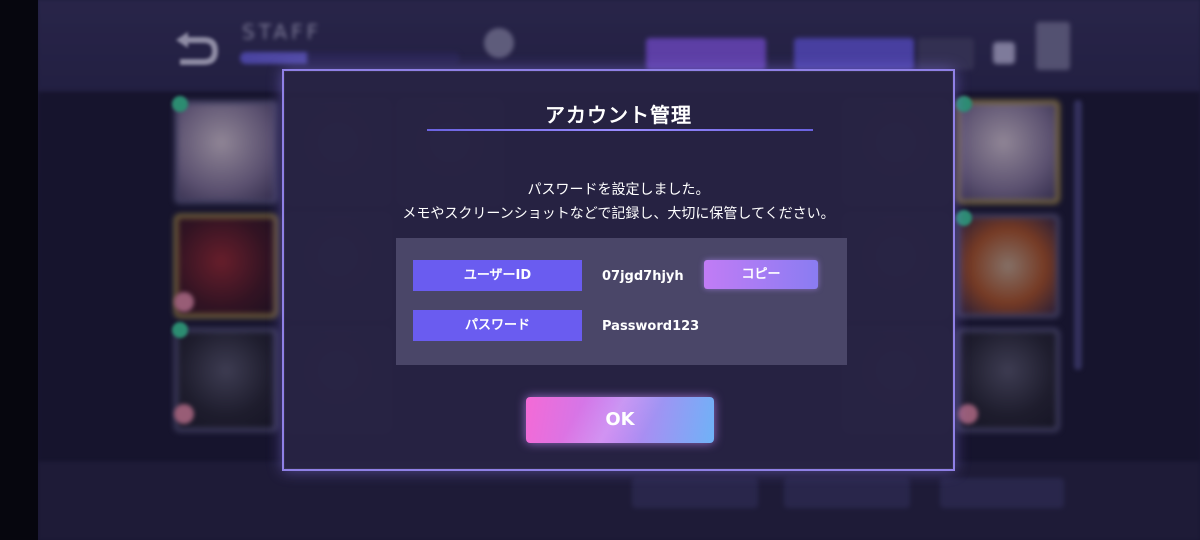 This screenshot has width=1200, height=540. Describe the element at coordinates (620, 130) in the screenshot. I see `title-underline` at that location.